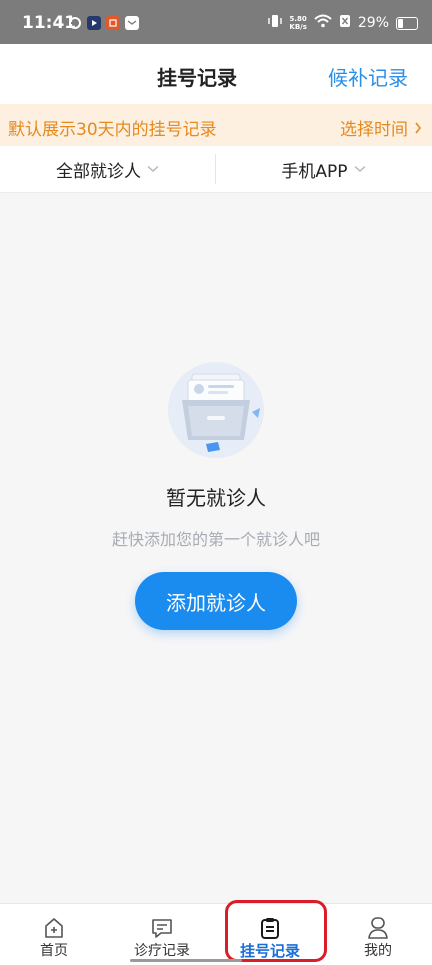 The image size is (432, 965). I want to click on battery-icon, so click(407, 23).